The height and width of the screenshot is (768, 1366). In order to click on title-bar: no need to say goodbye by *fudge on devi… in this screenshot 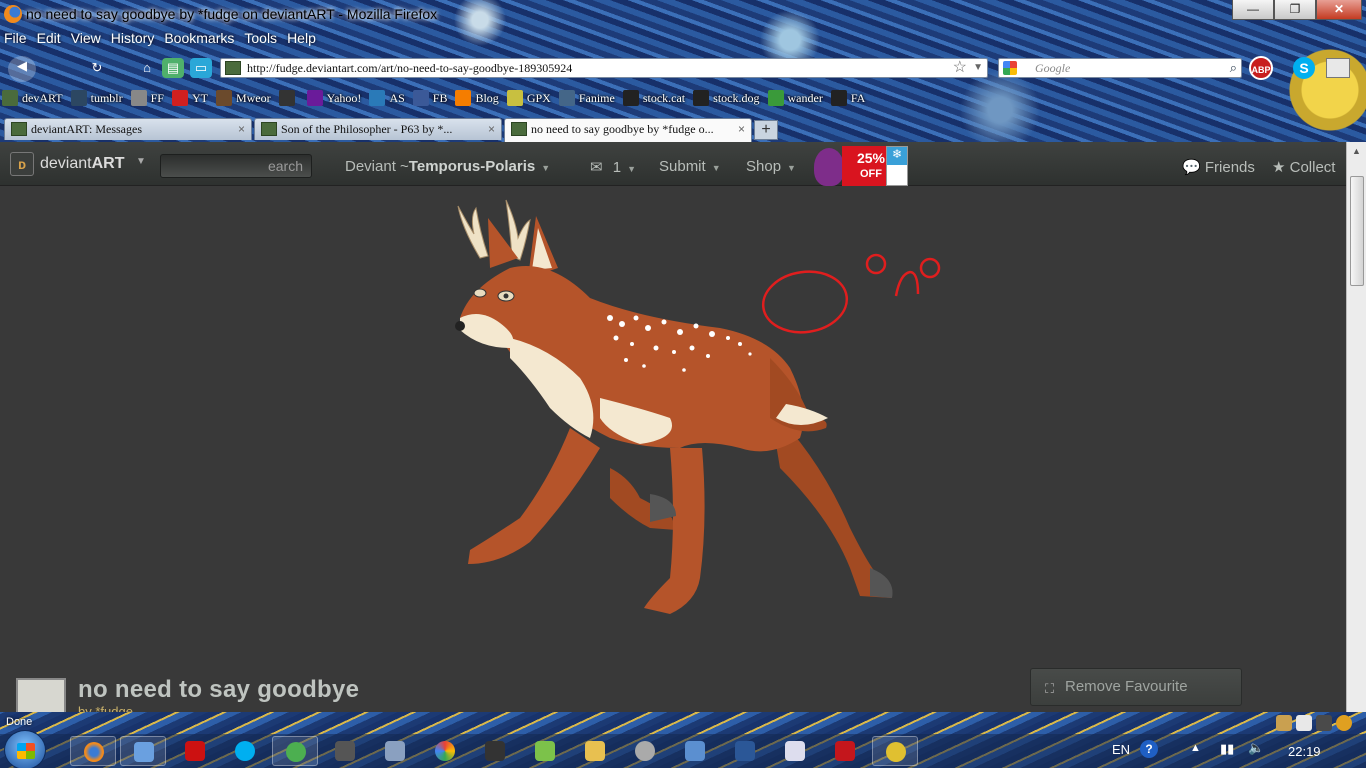, I will do `click(683, 14)`.